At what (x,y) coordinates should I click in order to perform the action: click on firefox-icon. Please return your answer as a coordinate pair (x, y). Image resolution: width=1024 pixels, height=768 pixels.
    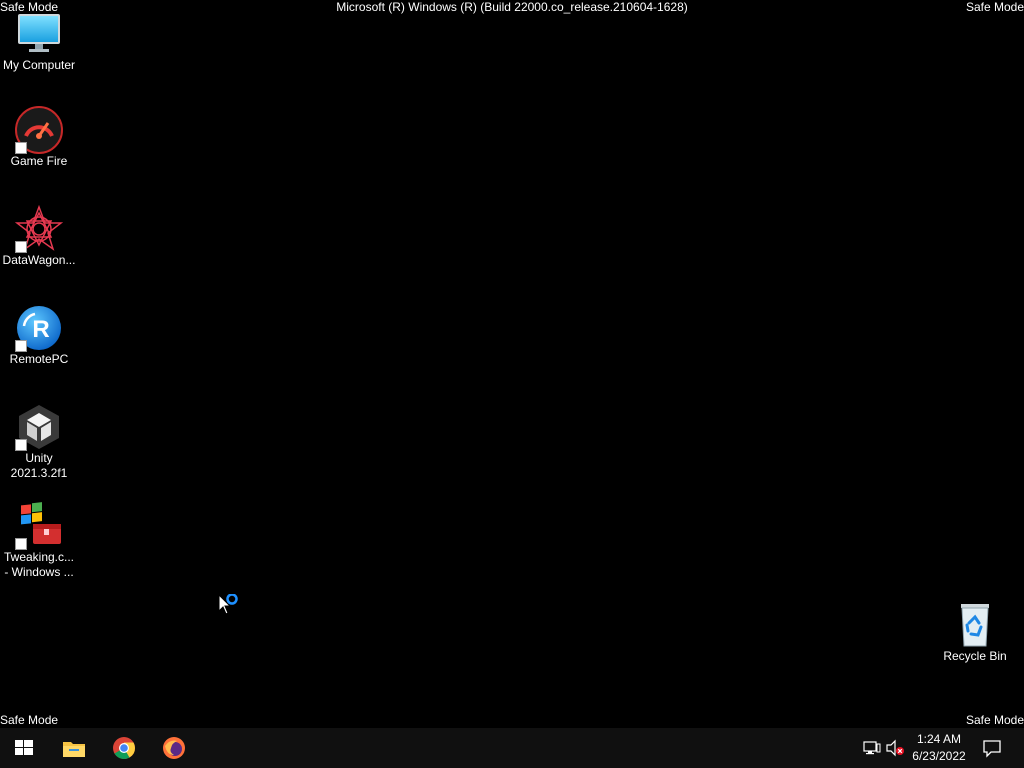
    Looking at the image, I should click on (174, 748).